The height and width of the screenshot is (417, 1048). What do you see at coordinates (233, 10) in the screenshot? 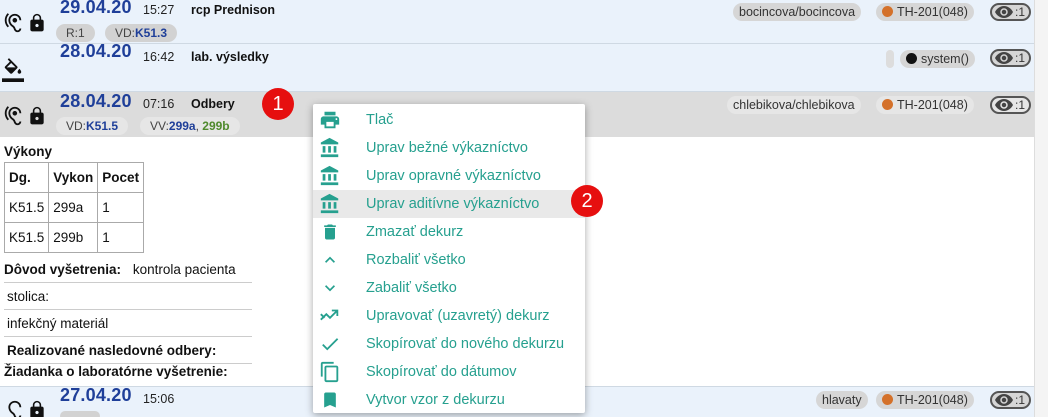
I see `record-title: rcp Prednison` at bounding box center [233, 10].